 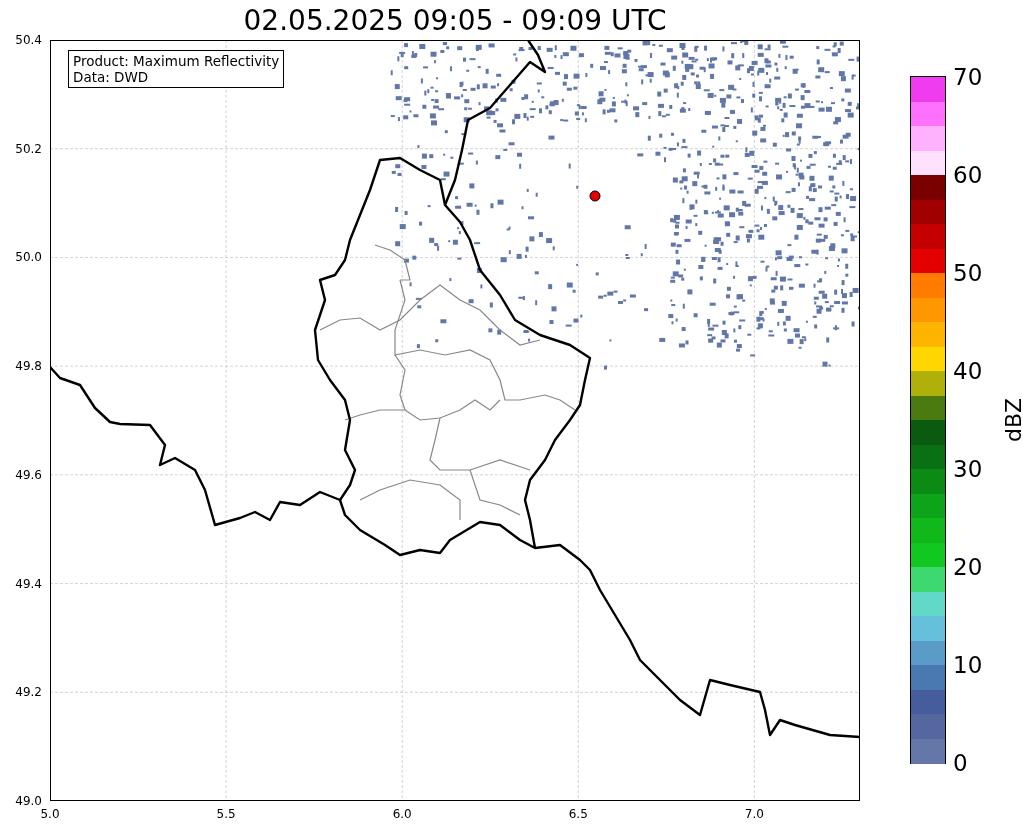 I want to click on colorbar-tick-label: 60, so click(x=968, y=175).